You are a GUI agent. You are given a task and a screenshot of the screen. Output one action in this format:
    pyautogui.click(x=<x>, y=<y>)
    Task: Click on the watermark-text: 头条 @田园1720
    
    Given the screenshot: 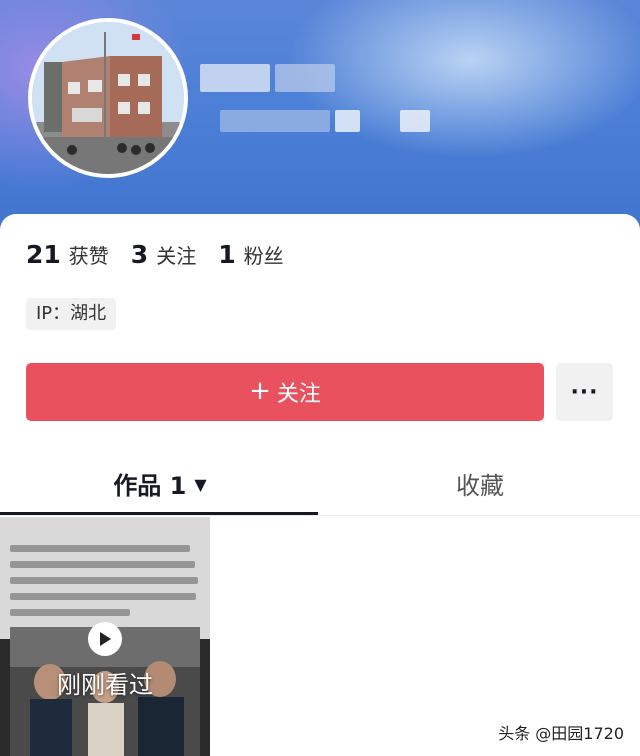 What is the action you would take?
    pyautogui.click(x=561, y=733)
    